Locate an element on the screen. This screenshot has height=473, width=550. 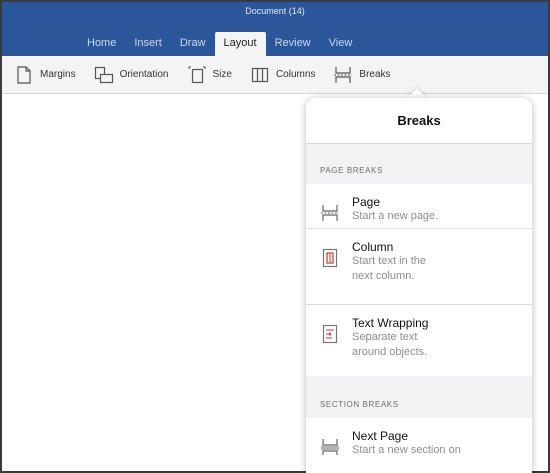
next-page-option: Next Page Start a new section on is located at coordinates (419, 445).